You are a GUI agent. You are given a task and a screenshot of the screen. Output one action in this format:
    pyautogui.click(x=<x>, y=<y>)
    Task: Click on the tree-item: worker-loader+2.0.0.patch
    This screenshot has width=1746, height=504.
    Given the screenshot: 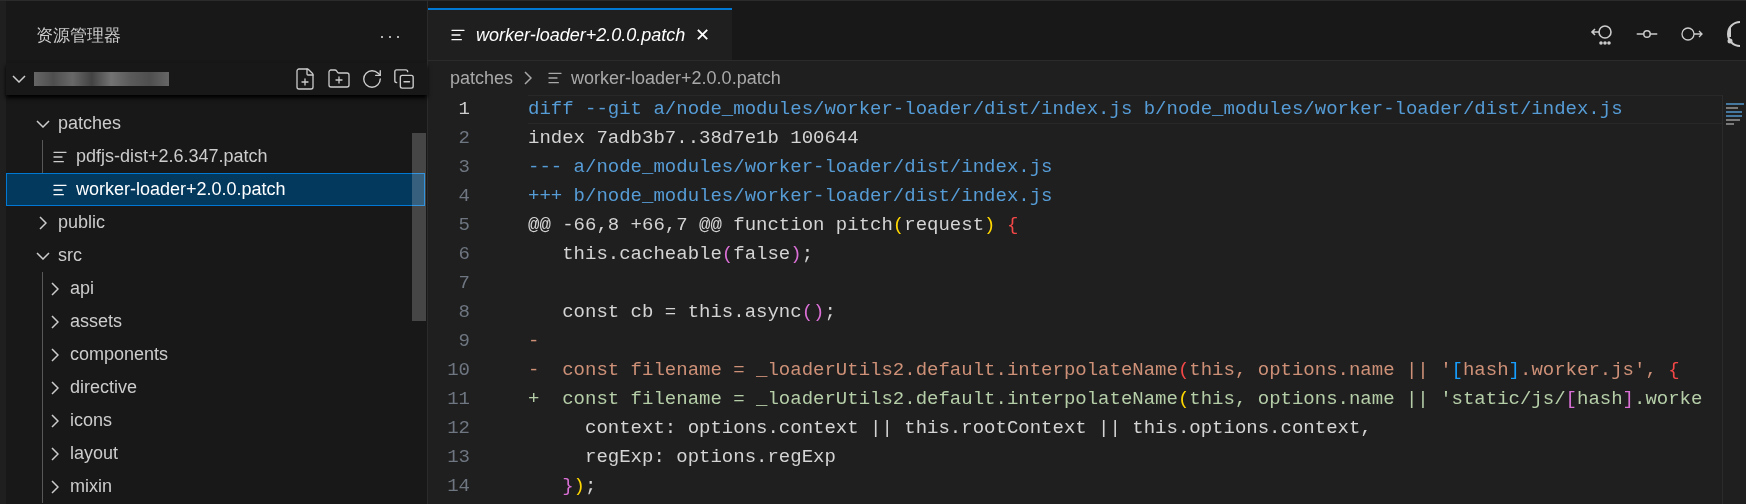 What is the action you would take?
    pyautogui.click(x=215, y=189)
    